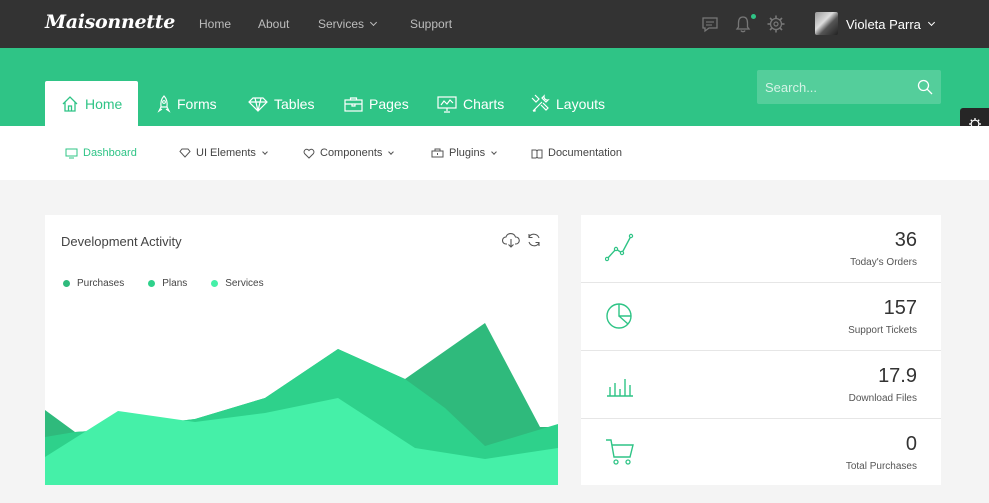  I want to click on refresh-icon, so click(534, 240).